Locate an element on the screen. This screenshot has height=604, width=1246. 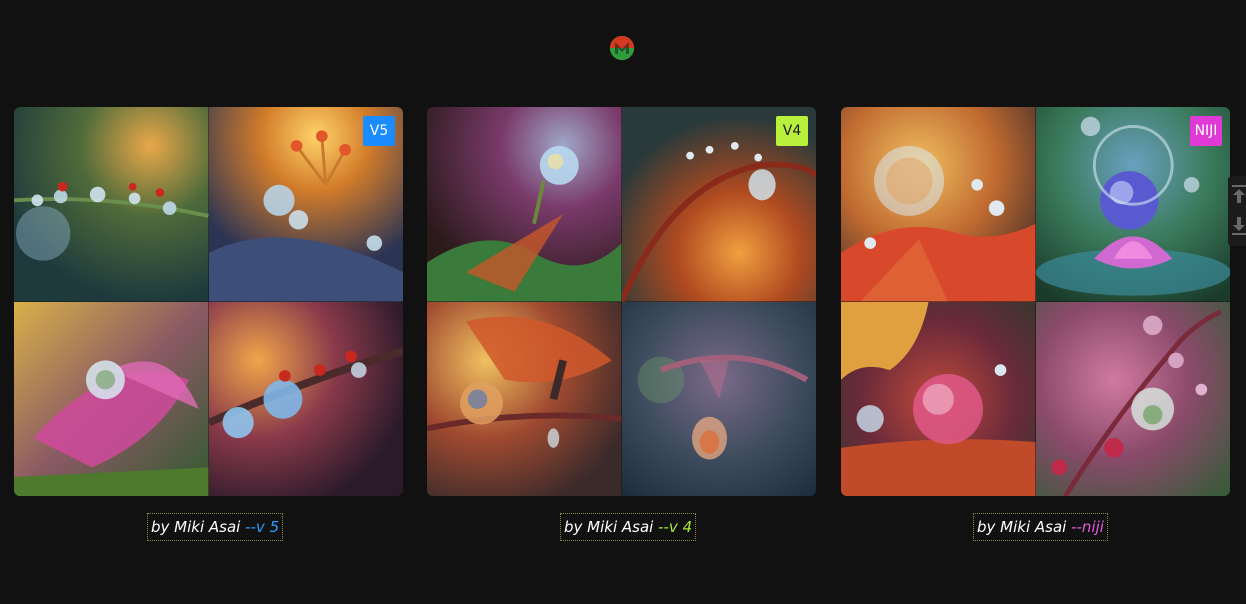
caption-flag: --v 4 is located at coordinates (675, 527).